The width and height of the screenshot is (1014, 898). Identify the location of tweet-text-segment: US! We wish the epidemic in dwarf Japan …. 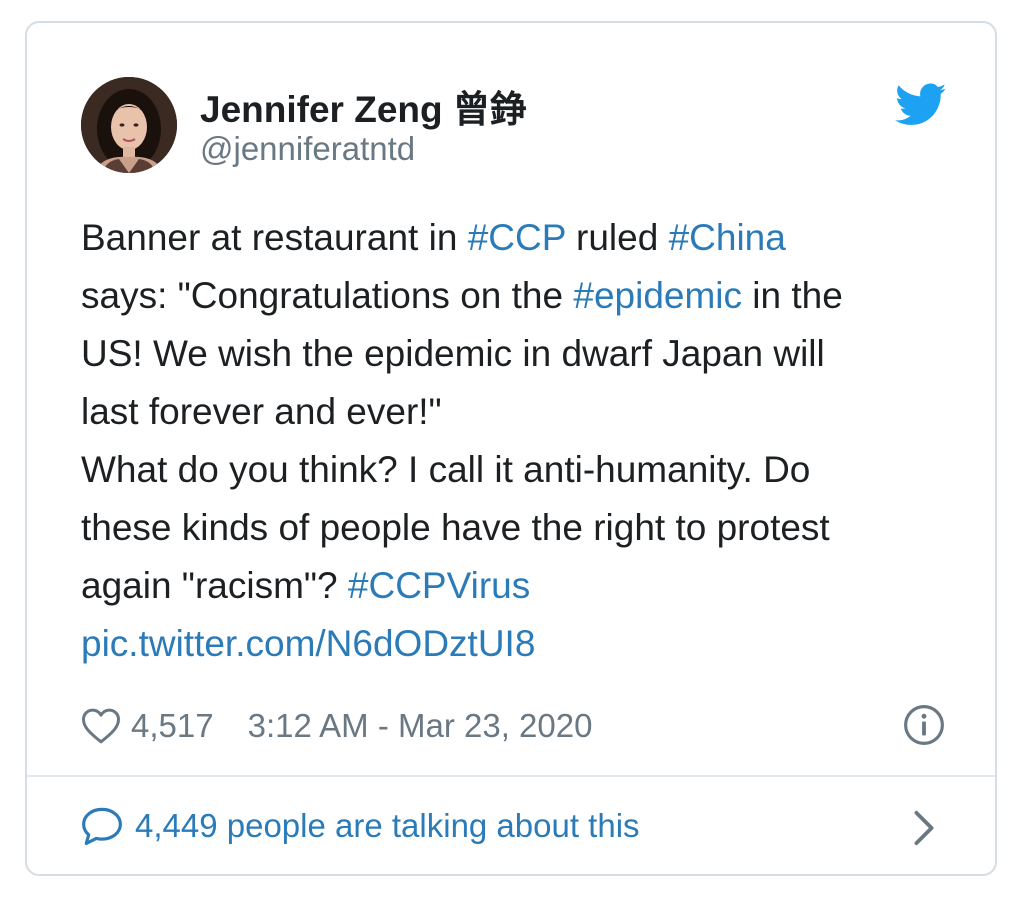
(453, 353).